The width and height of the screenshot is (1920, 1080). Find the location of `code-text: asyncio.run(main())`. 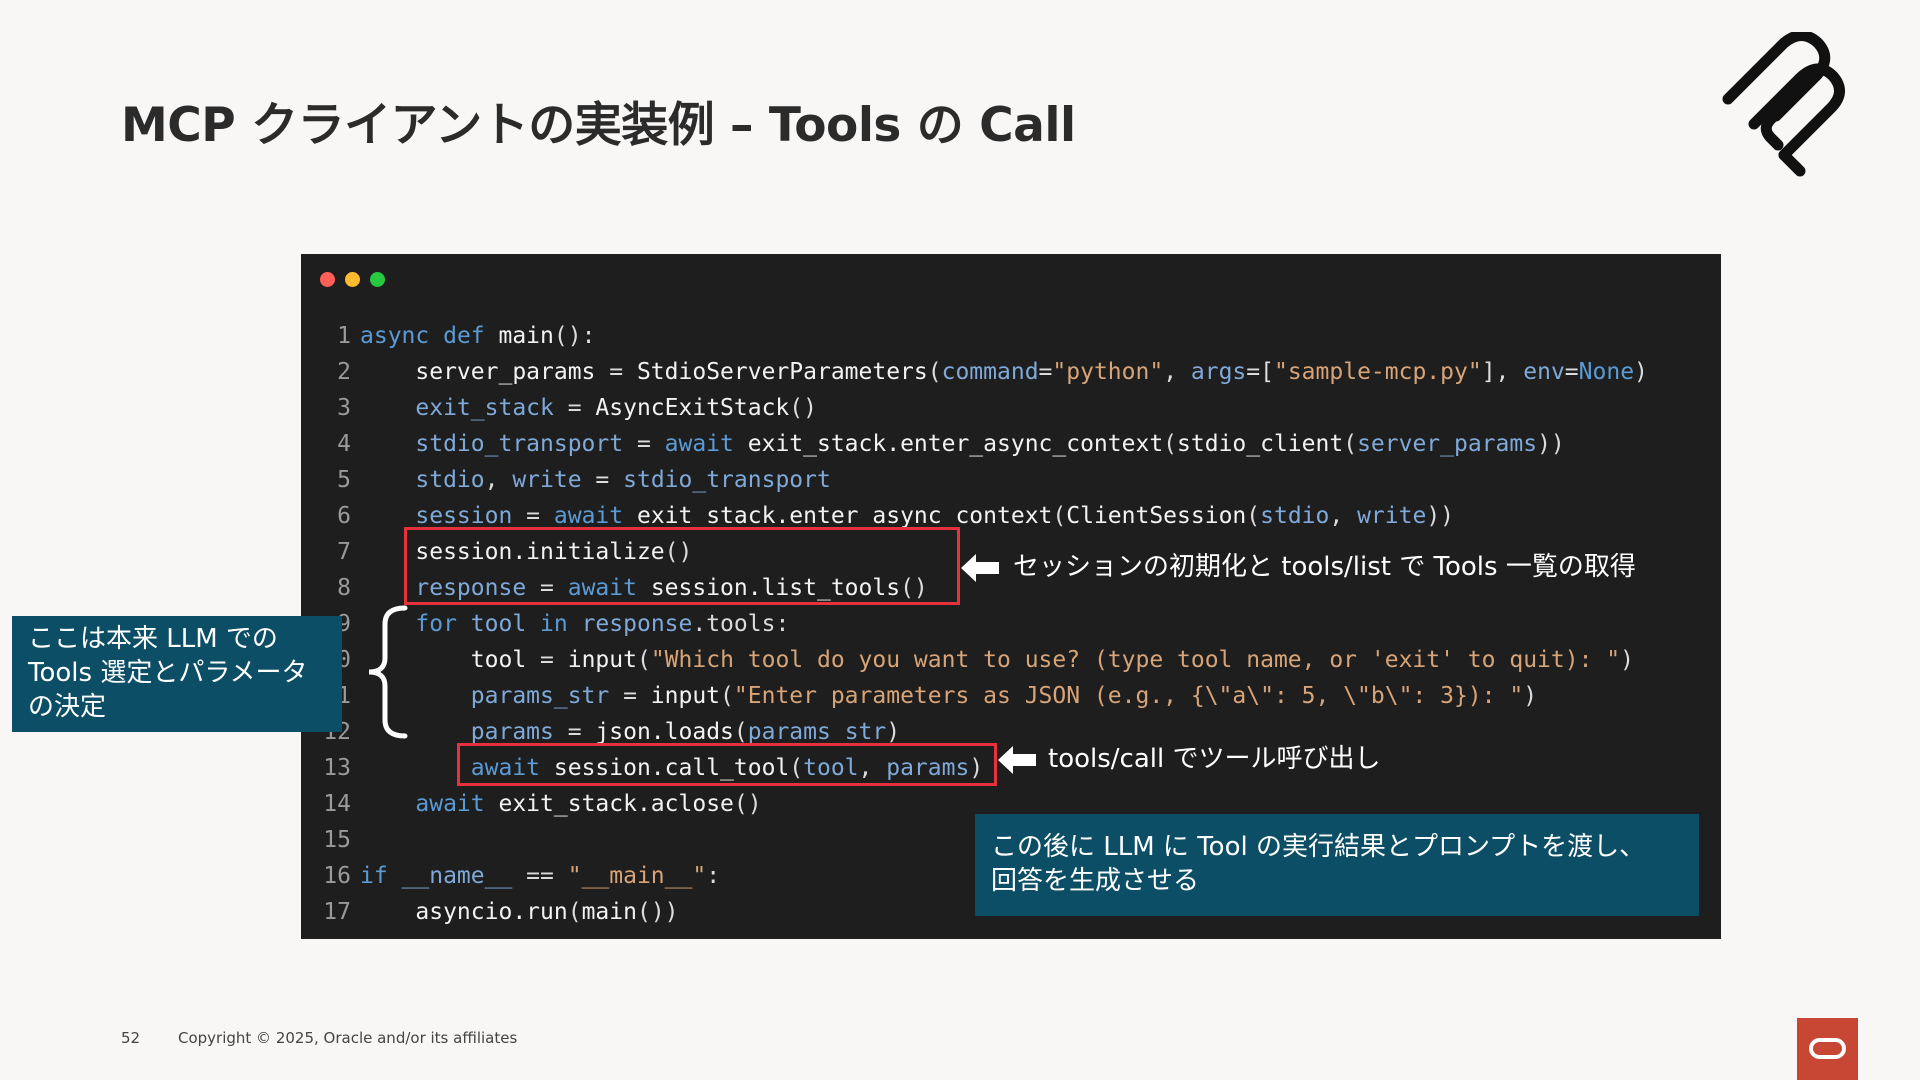

code-text: asyncio.run(main()) is located at coordinates (519, 912).